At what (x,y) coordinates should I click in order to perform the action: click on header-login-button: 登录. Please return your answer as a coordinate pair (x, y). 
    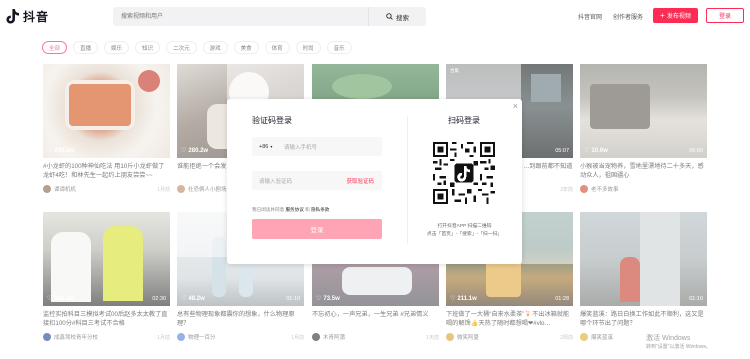
    Looking at the image, I should click on (725, 15).